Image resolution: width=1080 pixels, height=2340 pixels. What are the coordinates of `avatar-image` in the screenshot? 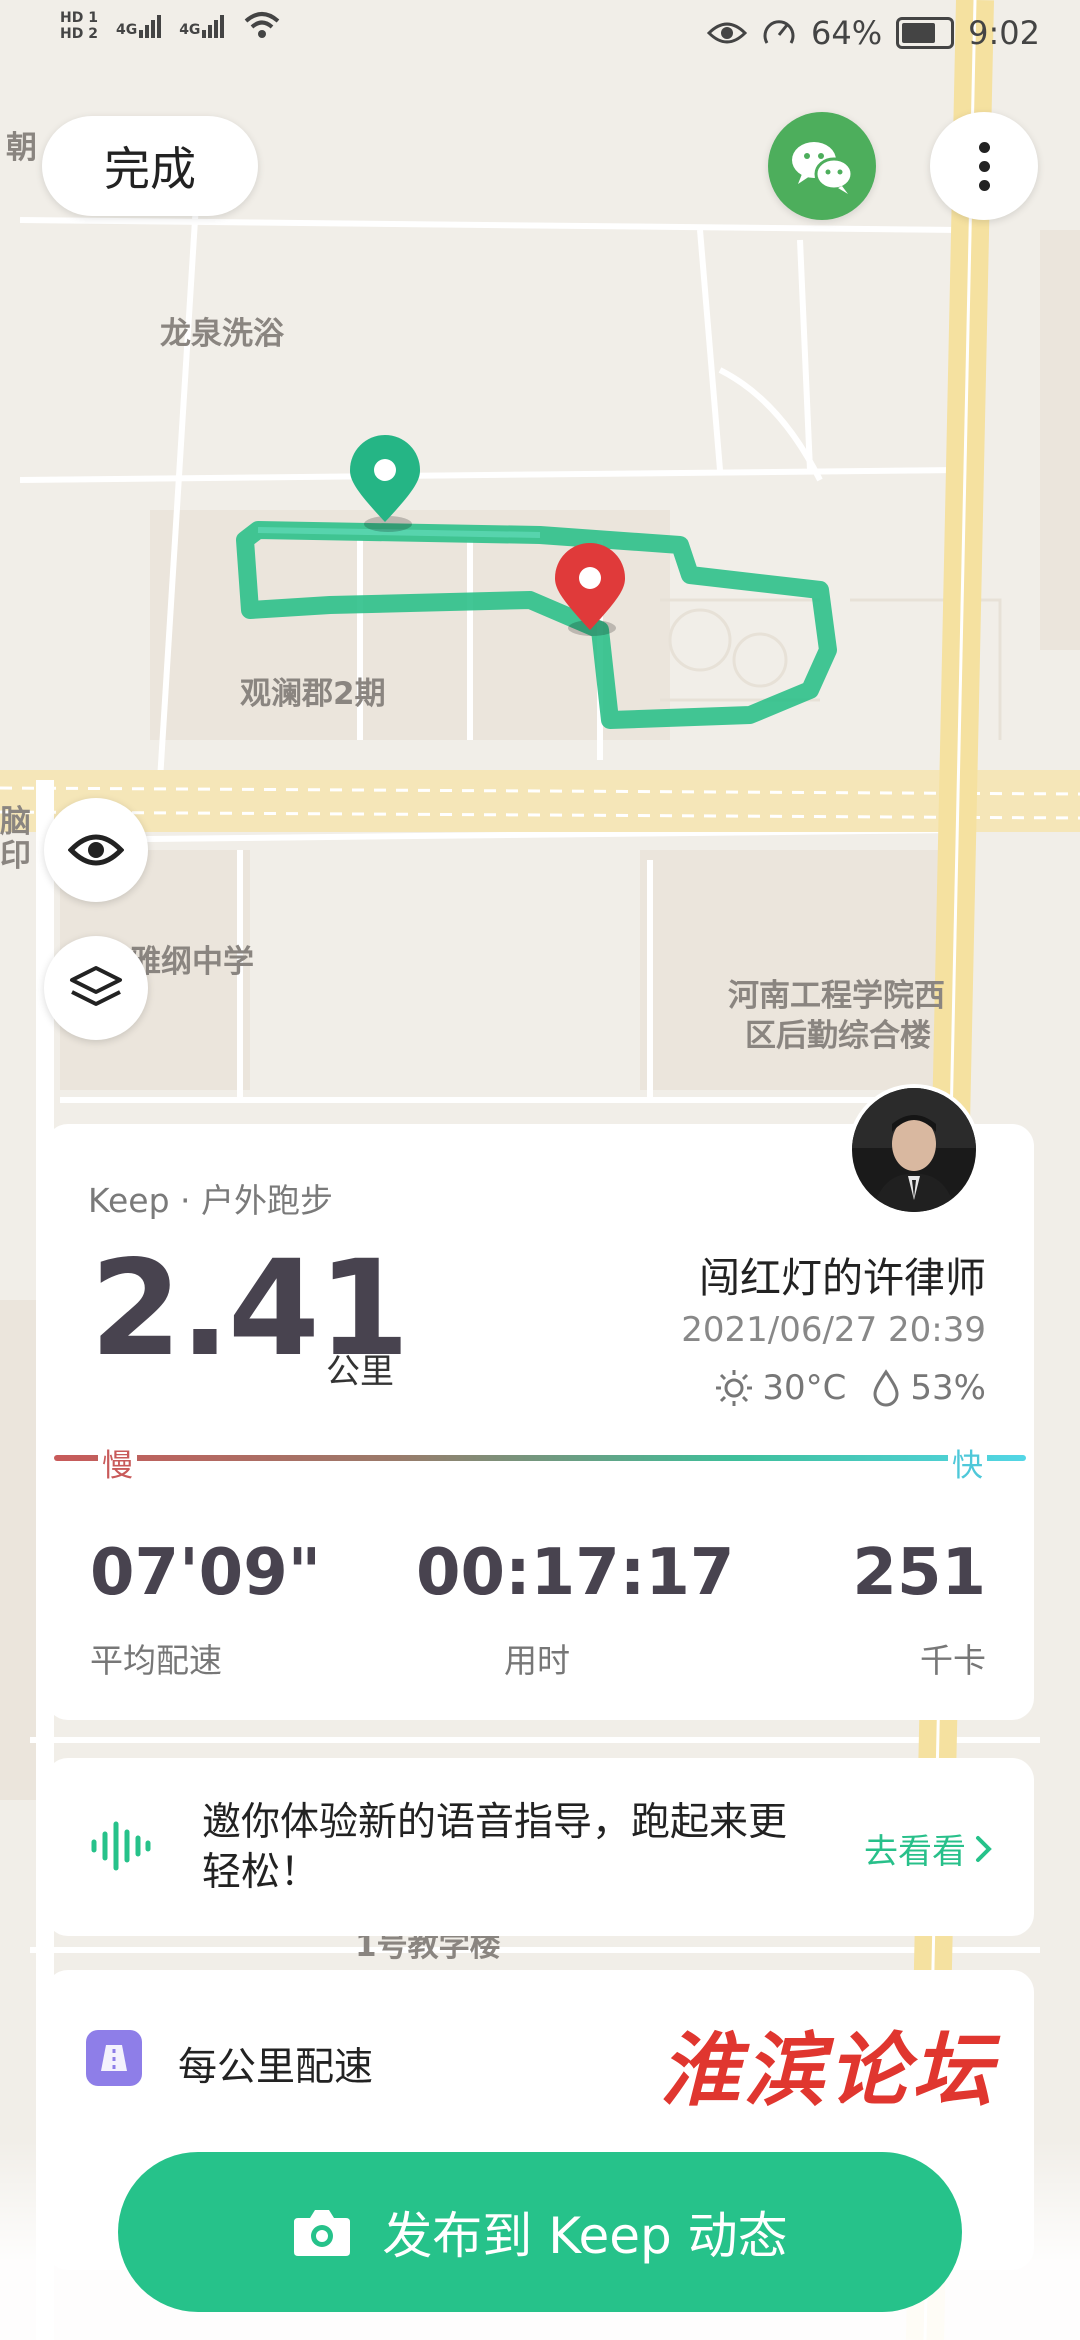 It's located at (914, 1150).